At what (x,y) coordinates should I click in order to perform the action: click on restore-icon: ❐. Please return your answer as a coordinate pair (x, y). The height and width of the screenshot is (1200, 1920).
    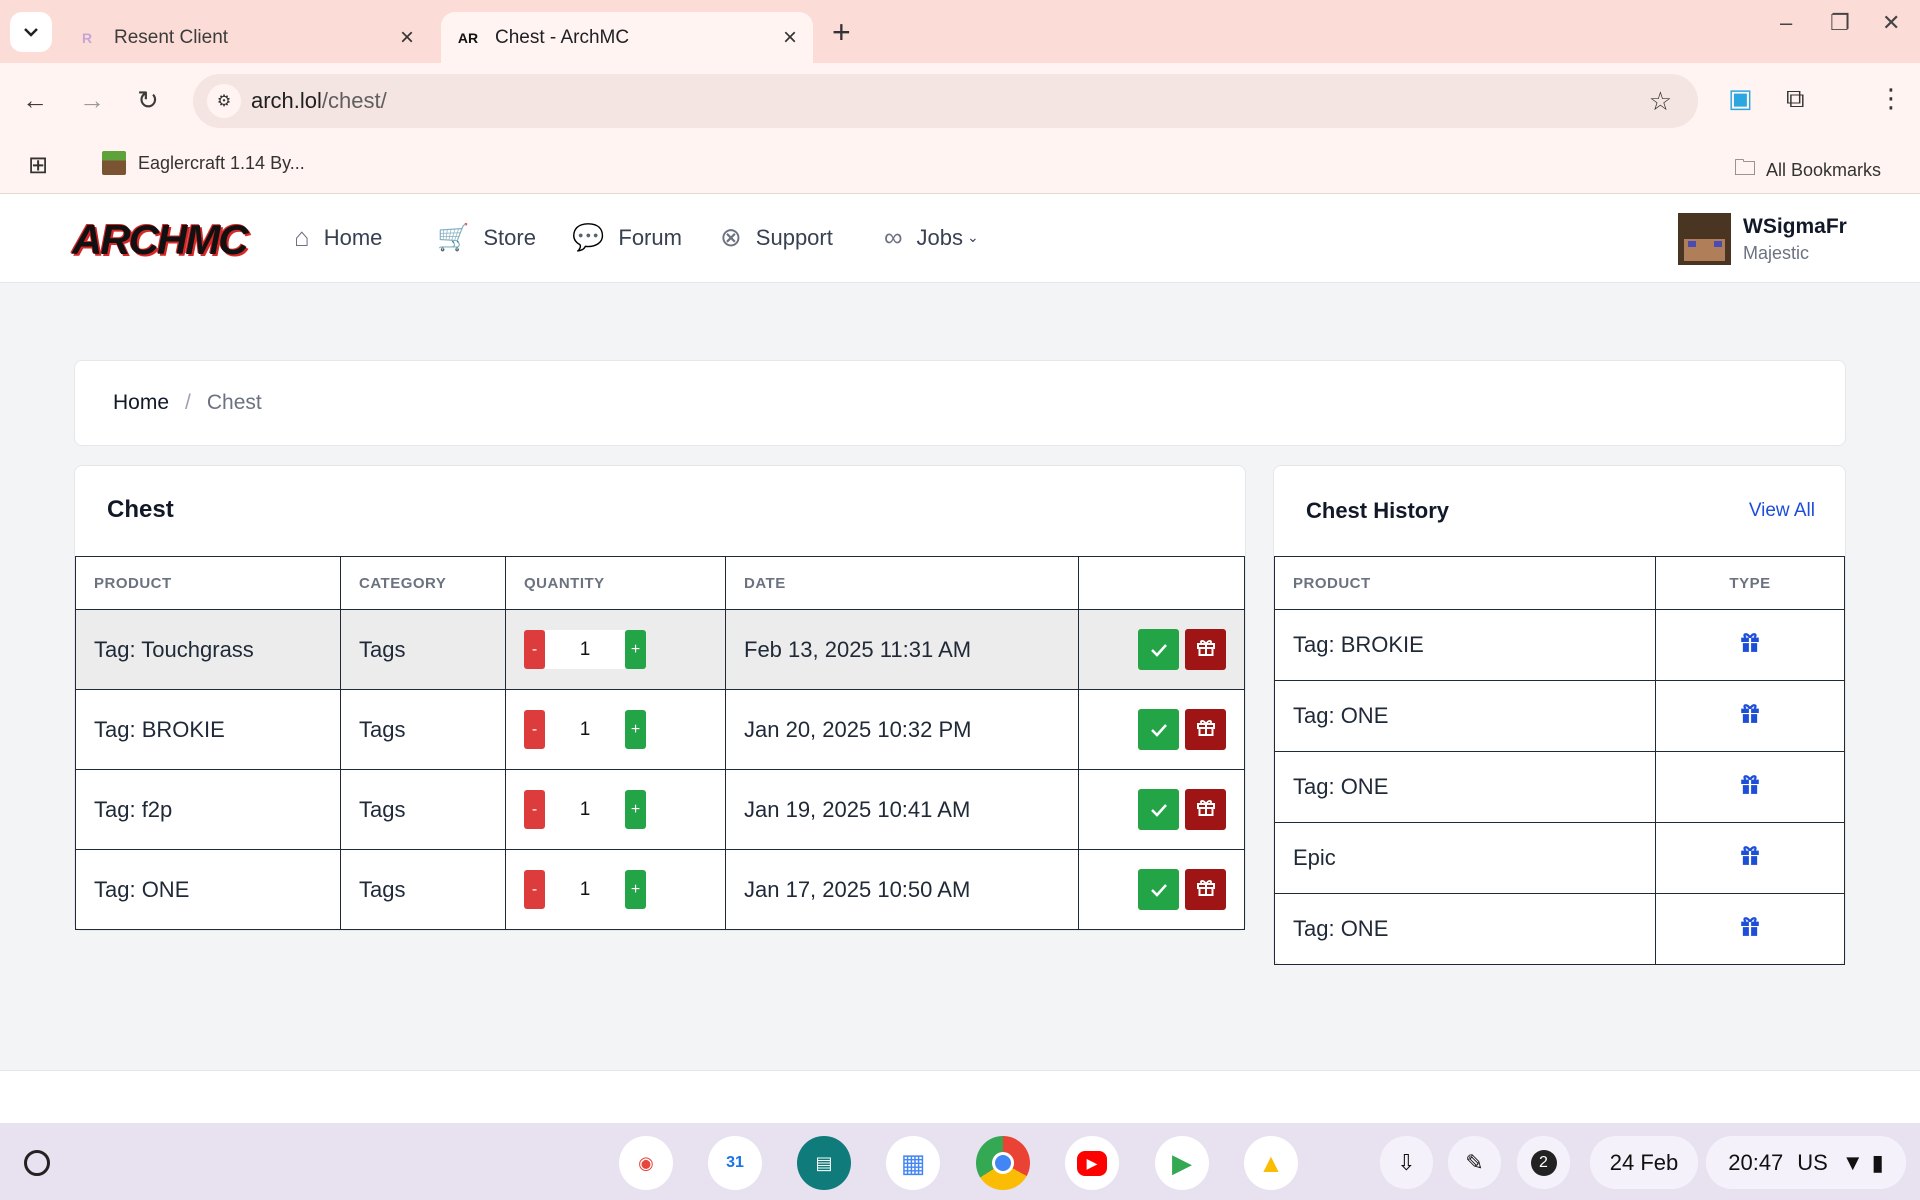
    Looking at the image, I should click on (1840, 23).